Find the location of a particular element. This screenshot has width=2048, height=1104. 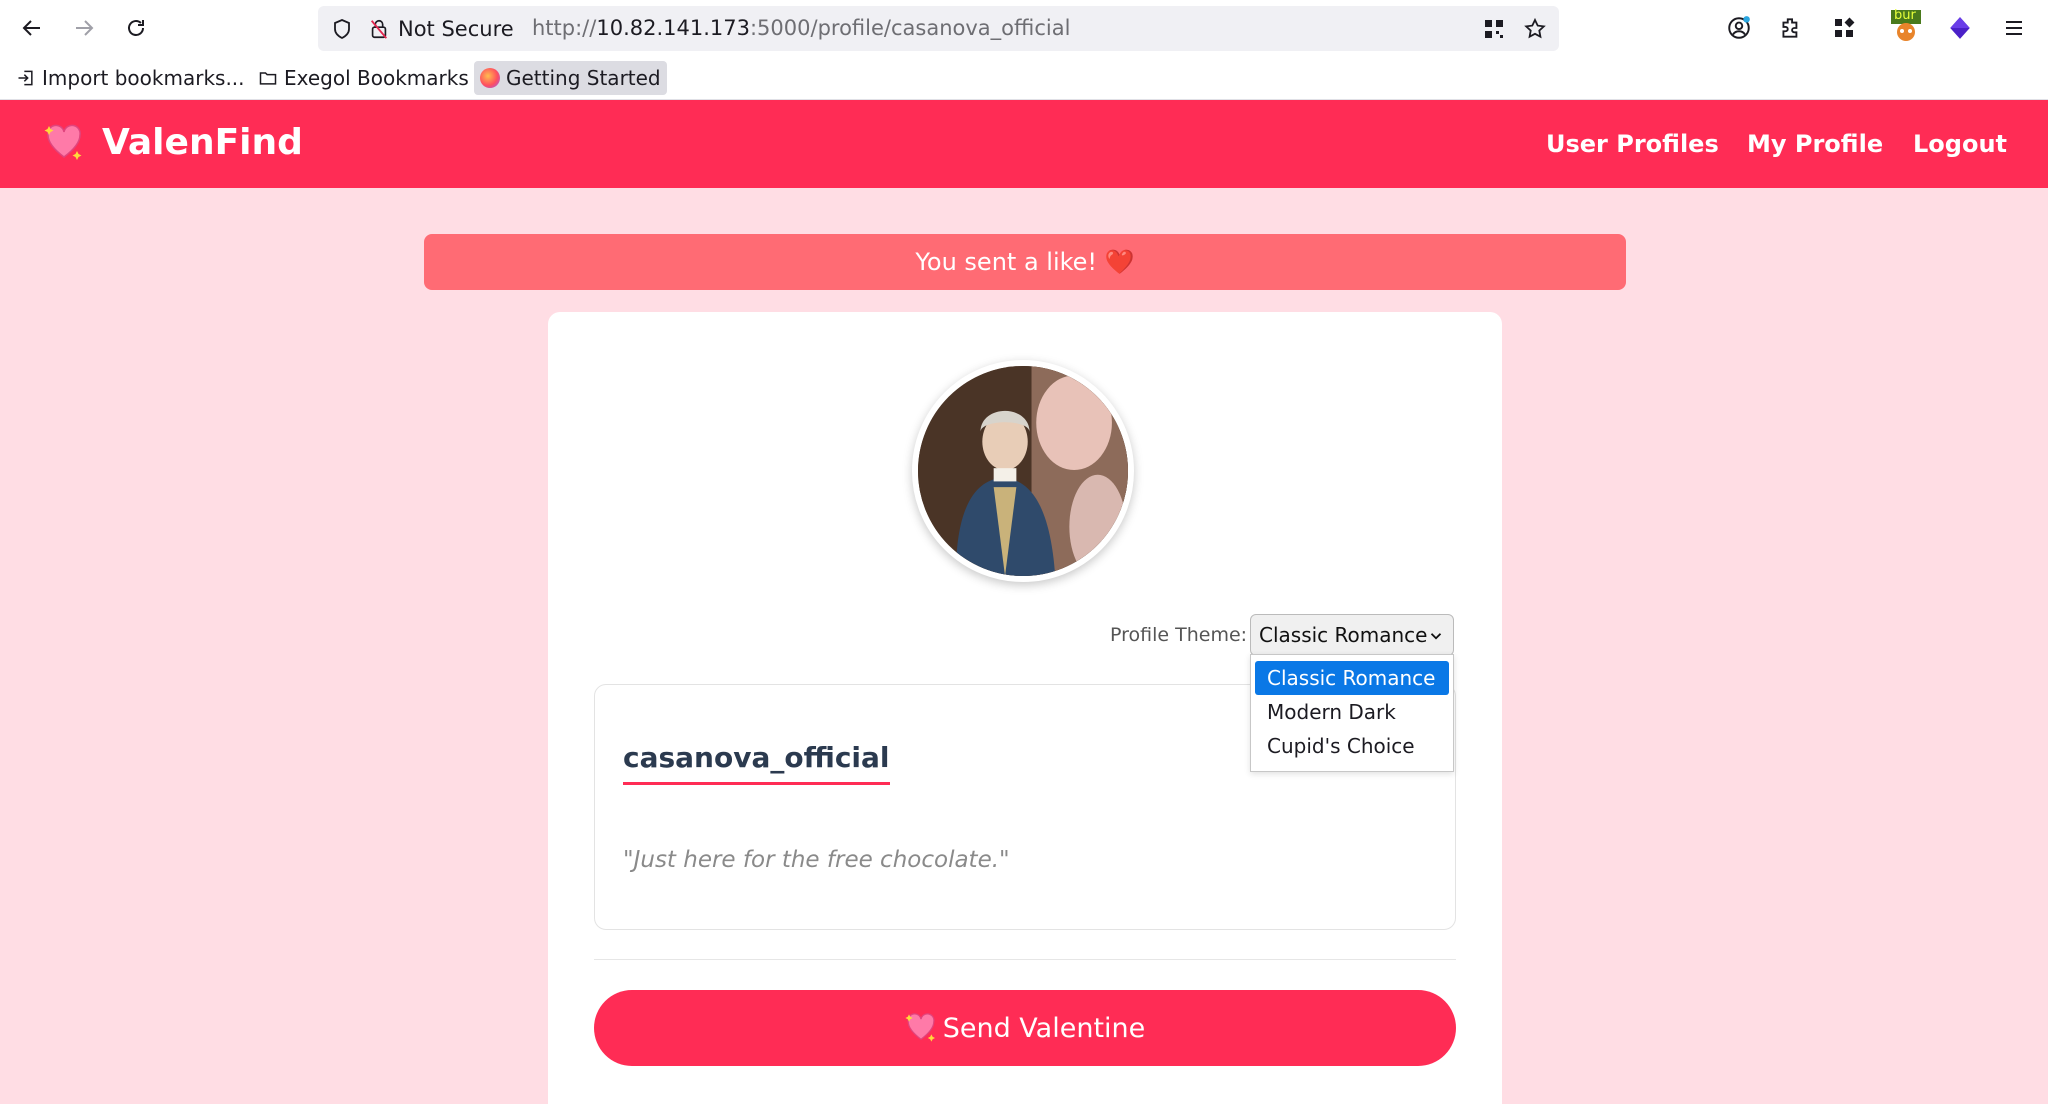

forward-button is located at coordinates (84, 28).